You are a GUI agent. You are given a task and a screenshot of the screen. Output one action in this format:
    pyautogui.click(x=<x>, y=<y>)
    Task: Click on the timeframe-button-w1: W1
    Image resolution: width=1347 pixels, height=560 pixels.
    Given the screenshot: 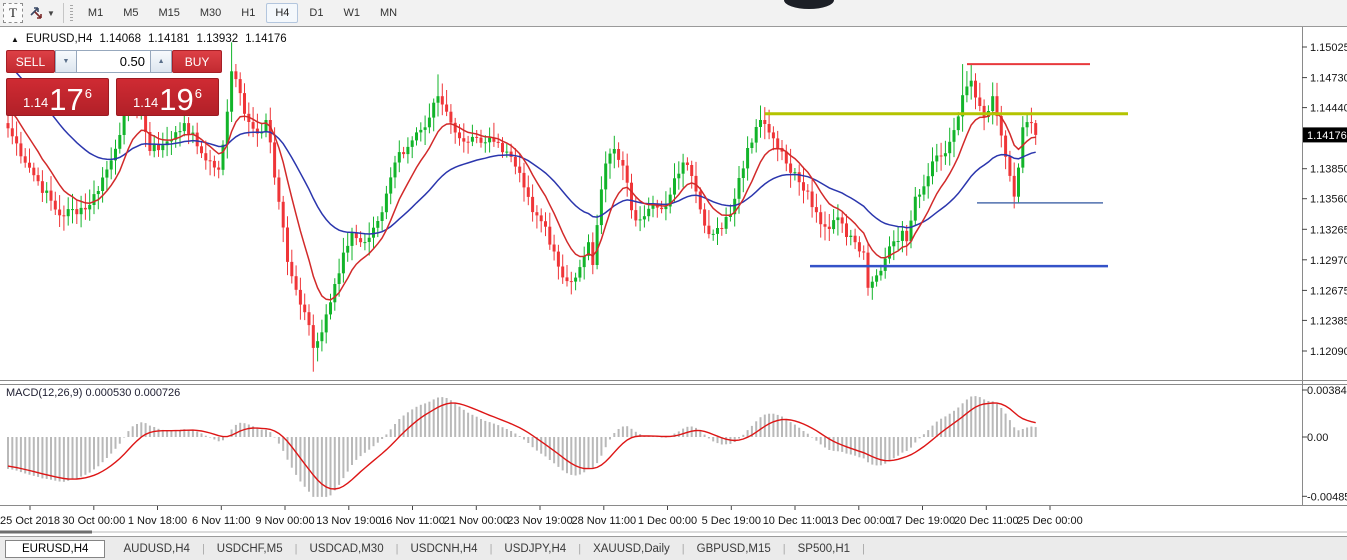 What is the action you would take?
    pyautogui.click(x=351, y=13)
    